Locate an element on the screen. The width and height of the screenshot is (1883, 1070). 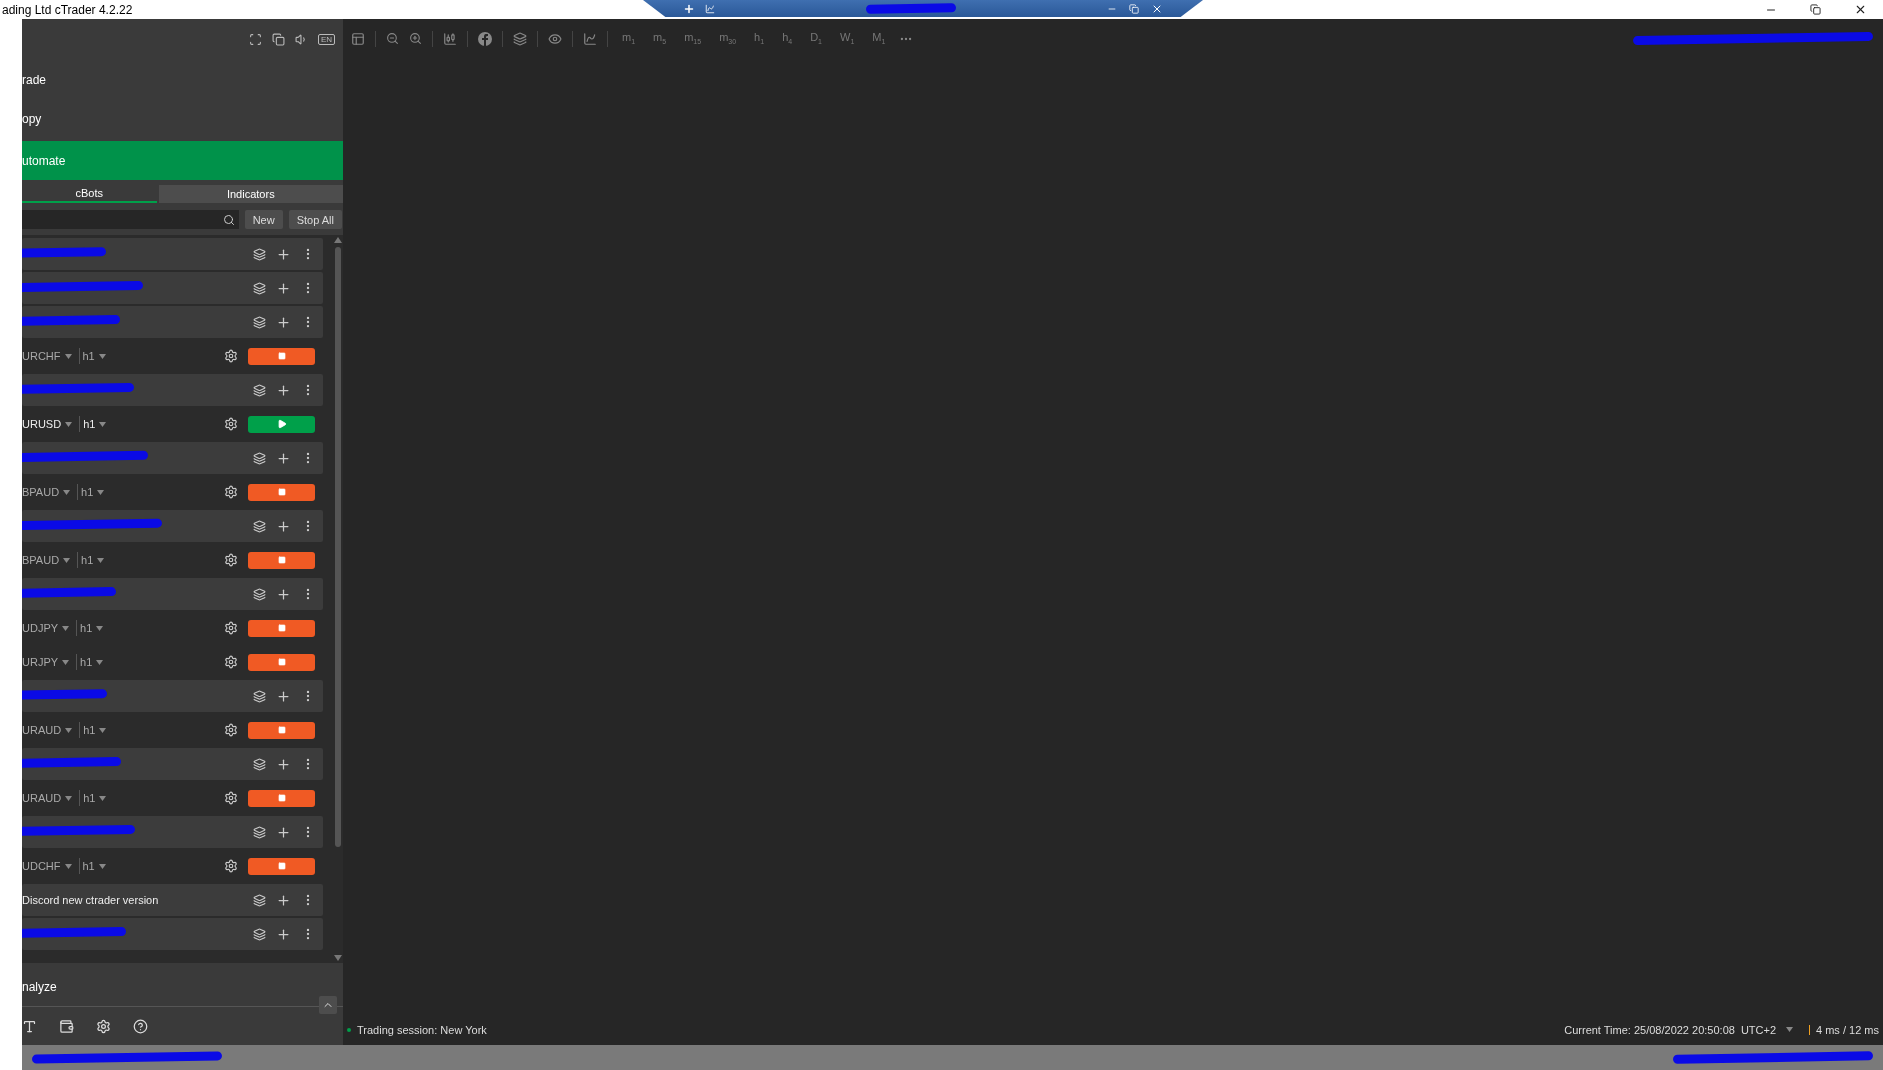
timeframe-button: h$_{1}$ is located at coordinates (759, 38).